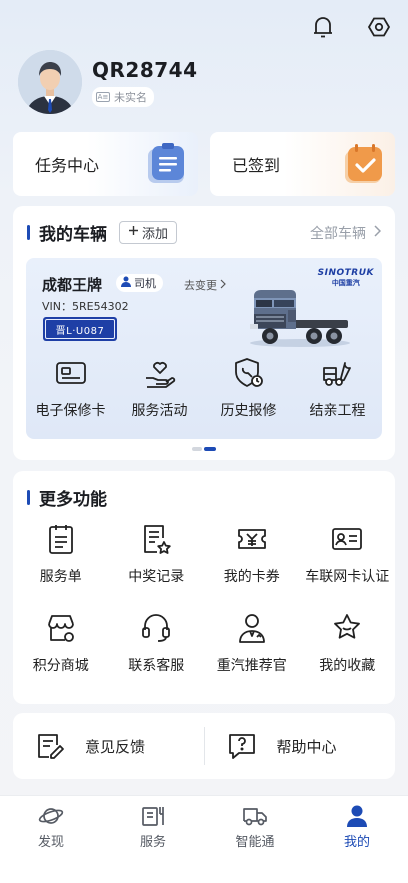 Image resolution: width=408 pixels, height=883 pixels. I want to click on my-favorites-button: 我的收藏, so click(348, 643).